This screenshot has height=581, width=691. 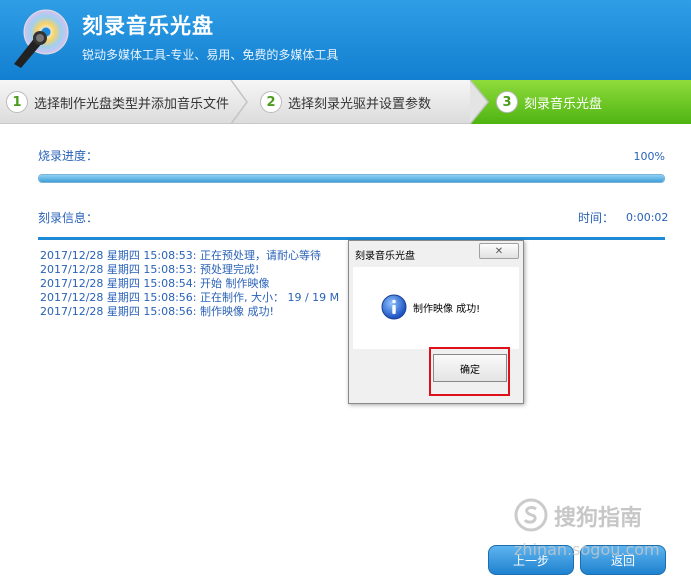 What do you see at coordinates (360, 104) in the screenshot?
I see `step-label: 选择刻录光驱并设置参数` at bounding box center [360, 104].